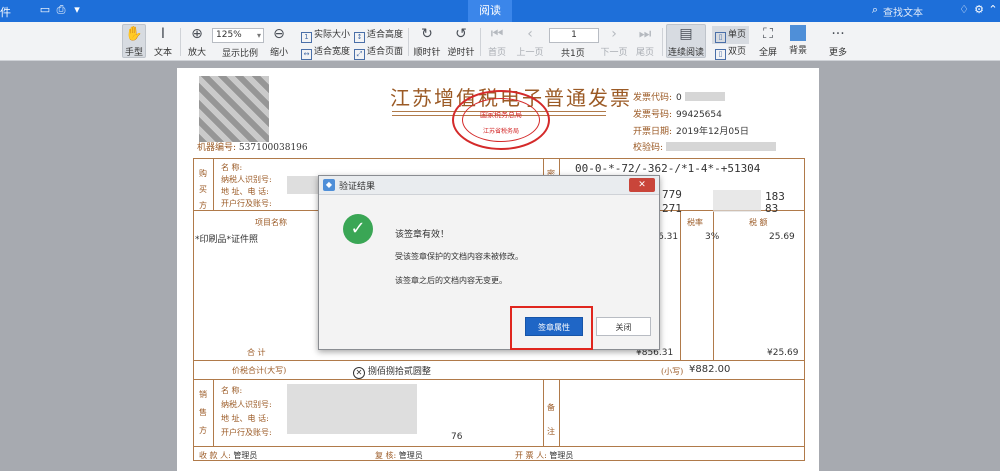  I want to click on remark-side-label: 备 注, so click(551, 419).